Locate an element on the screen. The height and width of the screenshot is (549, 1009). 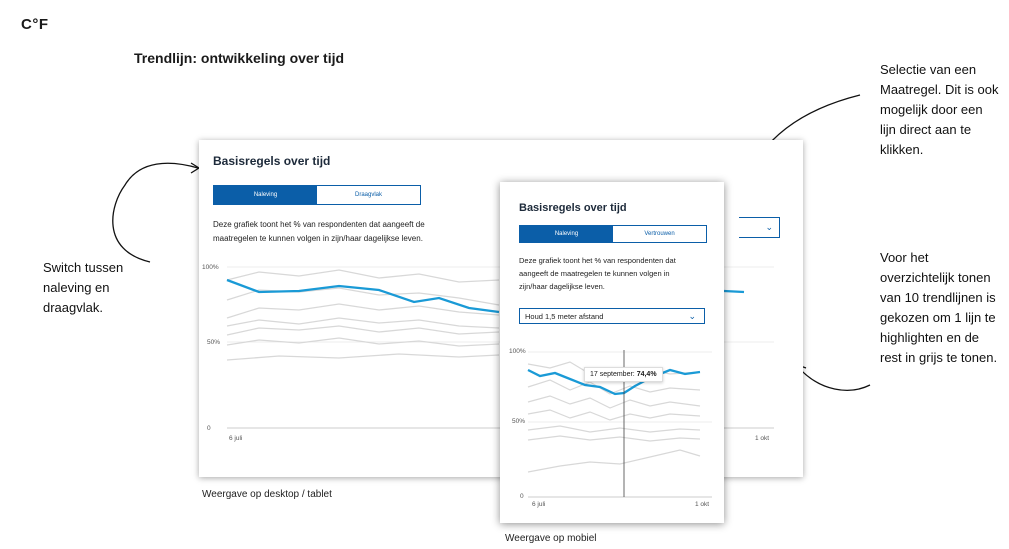
mobile-trend-chart: 100% 50% 0 6 juli 1 okt is located at coordinates (610, 428).